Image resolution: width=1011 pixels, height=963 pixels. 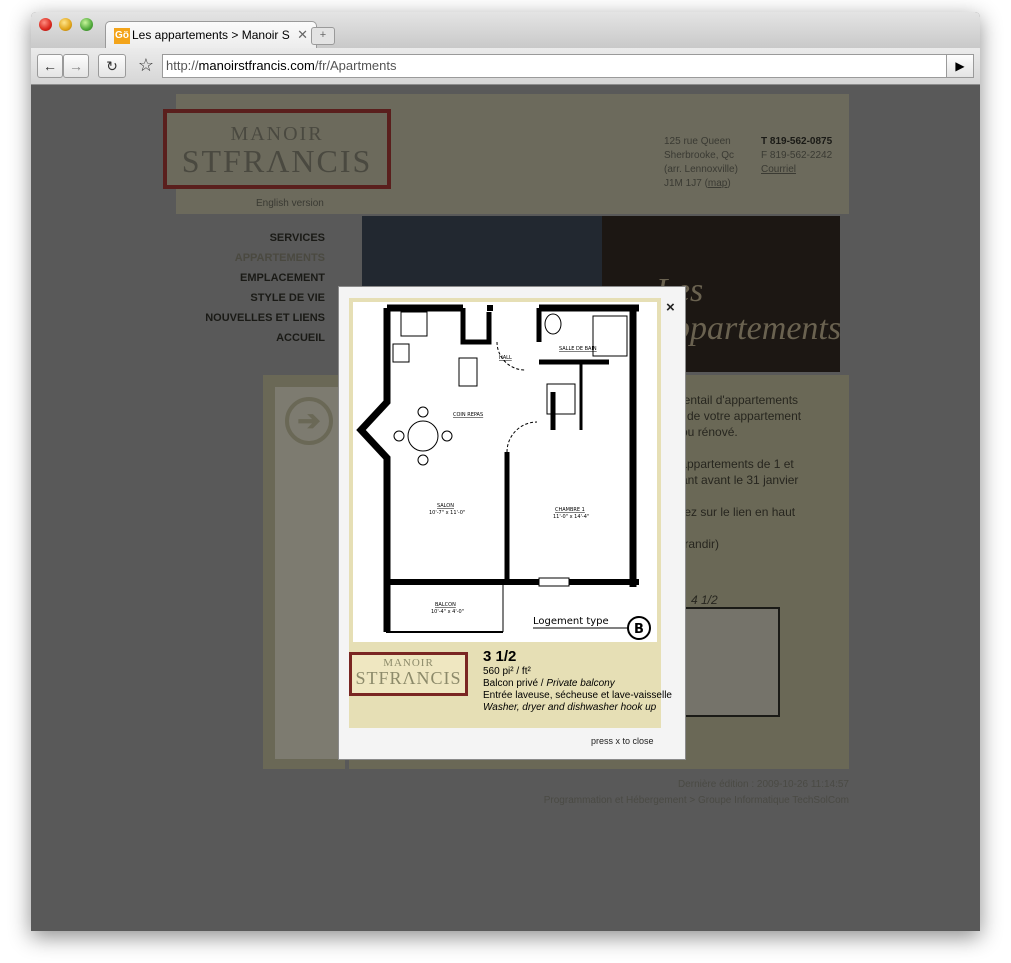 What do you see at coordinates (277, 161) in the screenshot?
I see `logo-text-bottom: STFRΛNCIS` at bounding box center [277, 161].